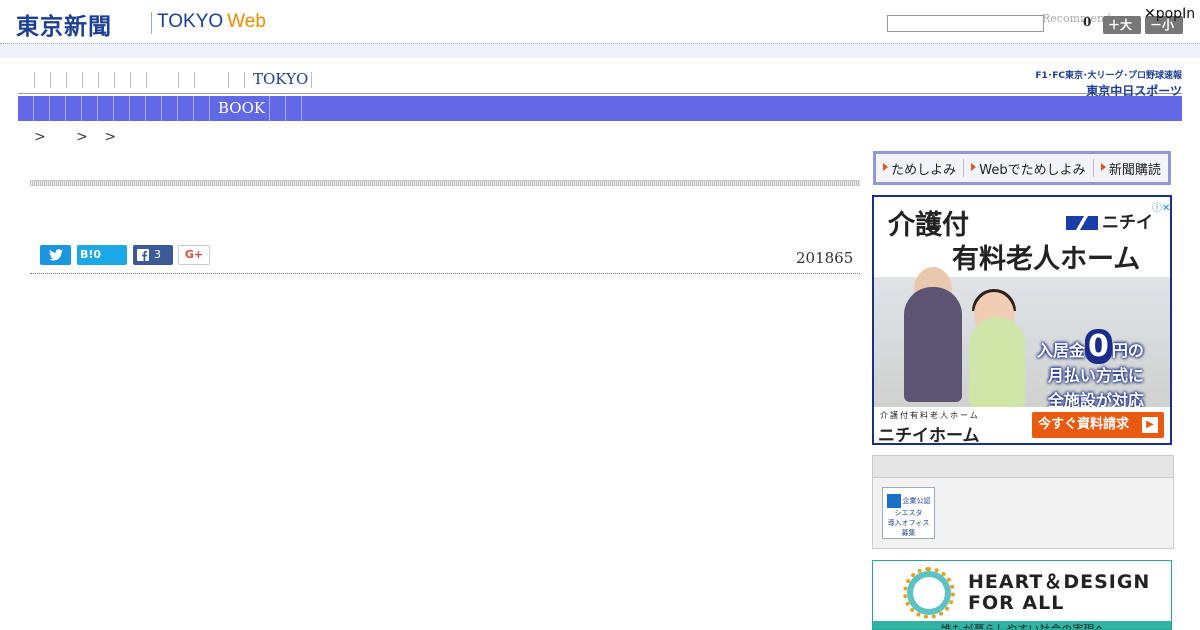 The width and height of the screenshot is (1200, 630). I want to click on section-nav-item-book: BOOK, so click(241, 108).